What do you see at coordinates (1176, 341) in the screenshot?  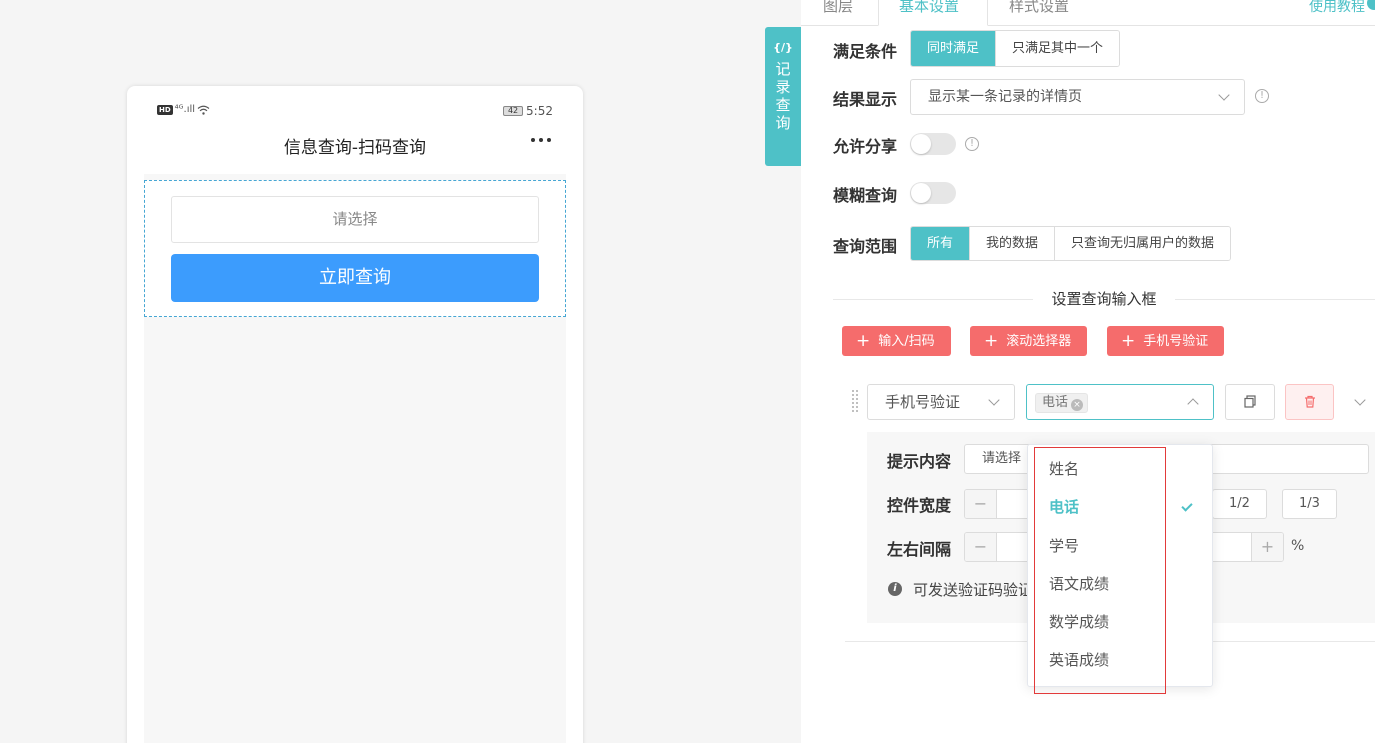 I see `add-phone-verify-label: 手机号验证` at bounding box center [1176, 341].